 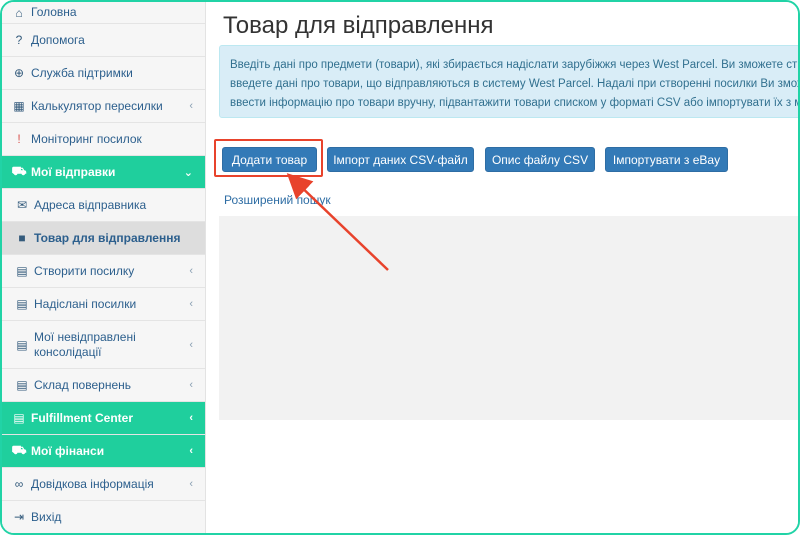 What do you see at coordinates (540, 159) in the screenshot?
I see `csv-description-button: Опис файлу CSV` at bounding box center [540, 159].